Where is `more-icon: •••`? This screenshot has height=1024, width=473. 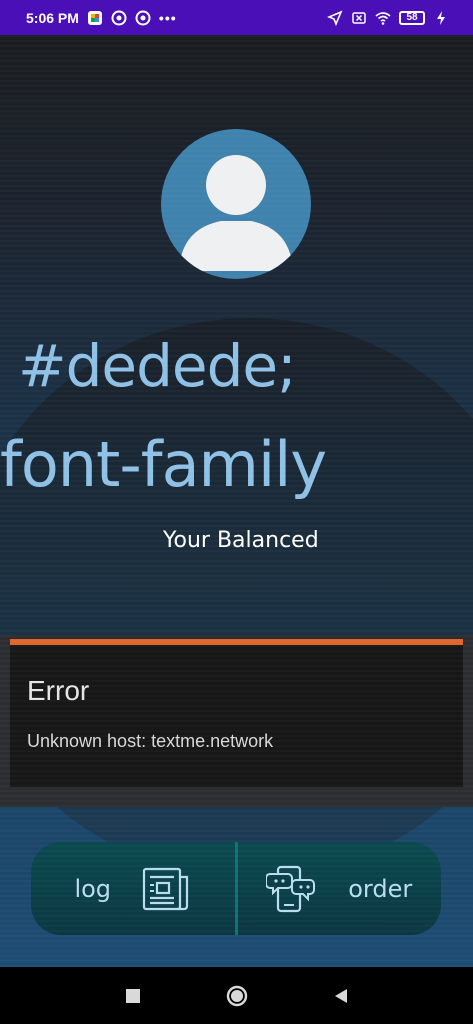
more-icon: ••• is located at coordinates (167, 17).